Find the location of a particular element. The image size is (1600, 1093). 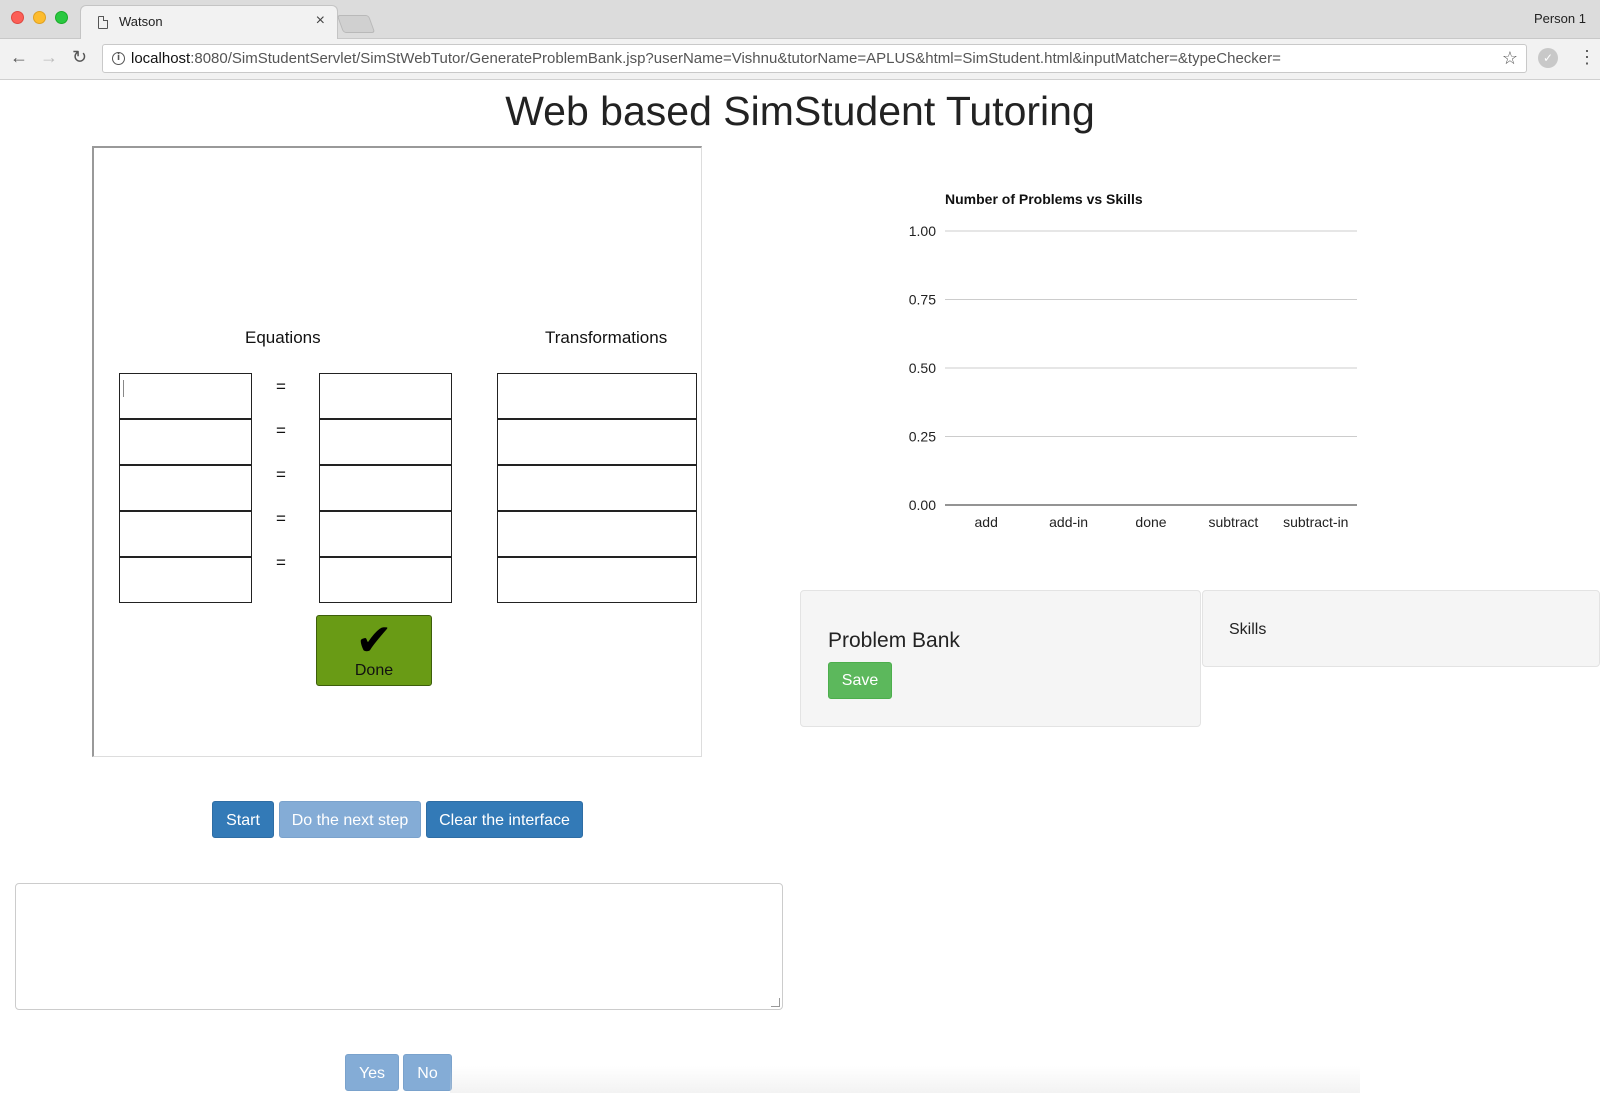

y-tick-label: 0.25 is located at coordinates (922, 437).